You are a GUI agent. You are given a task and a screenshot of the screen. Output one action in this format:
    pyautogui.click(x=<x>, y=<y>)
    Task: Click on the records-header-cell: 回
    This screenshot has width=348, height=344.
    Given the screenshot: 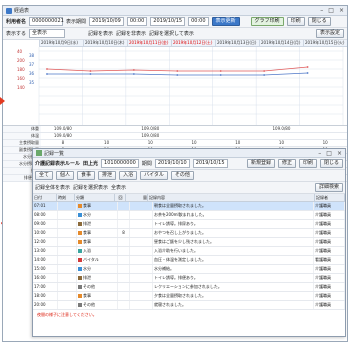 What is the action you would take?
    pyautogui.click(x=120, y=197)
    